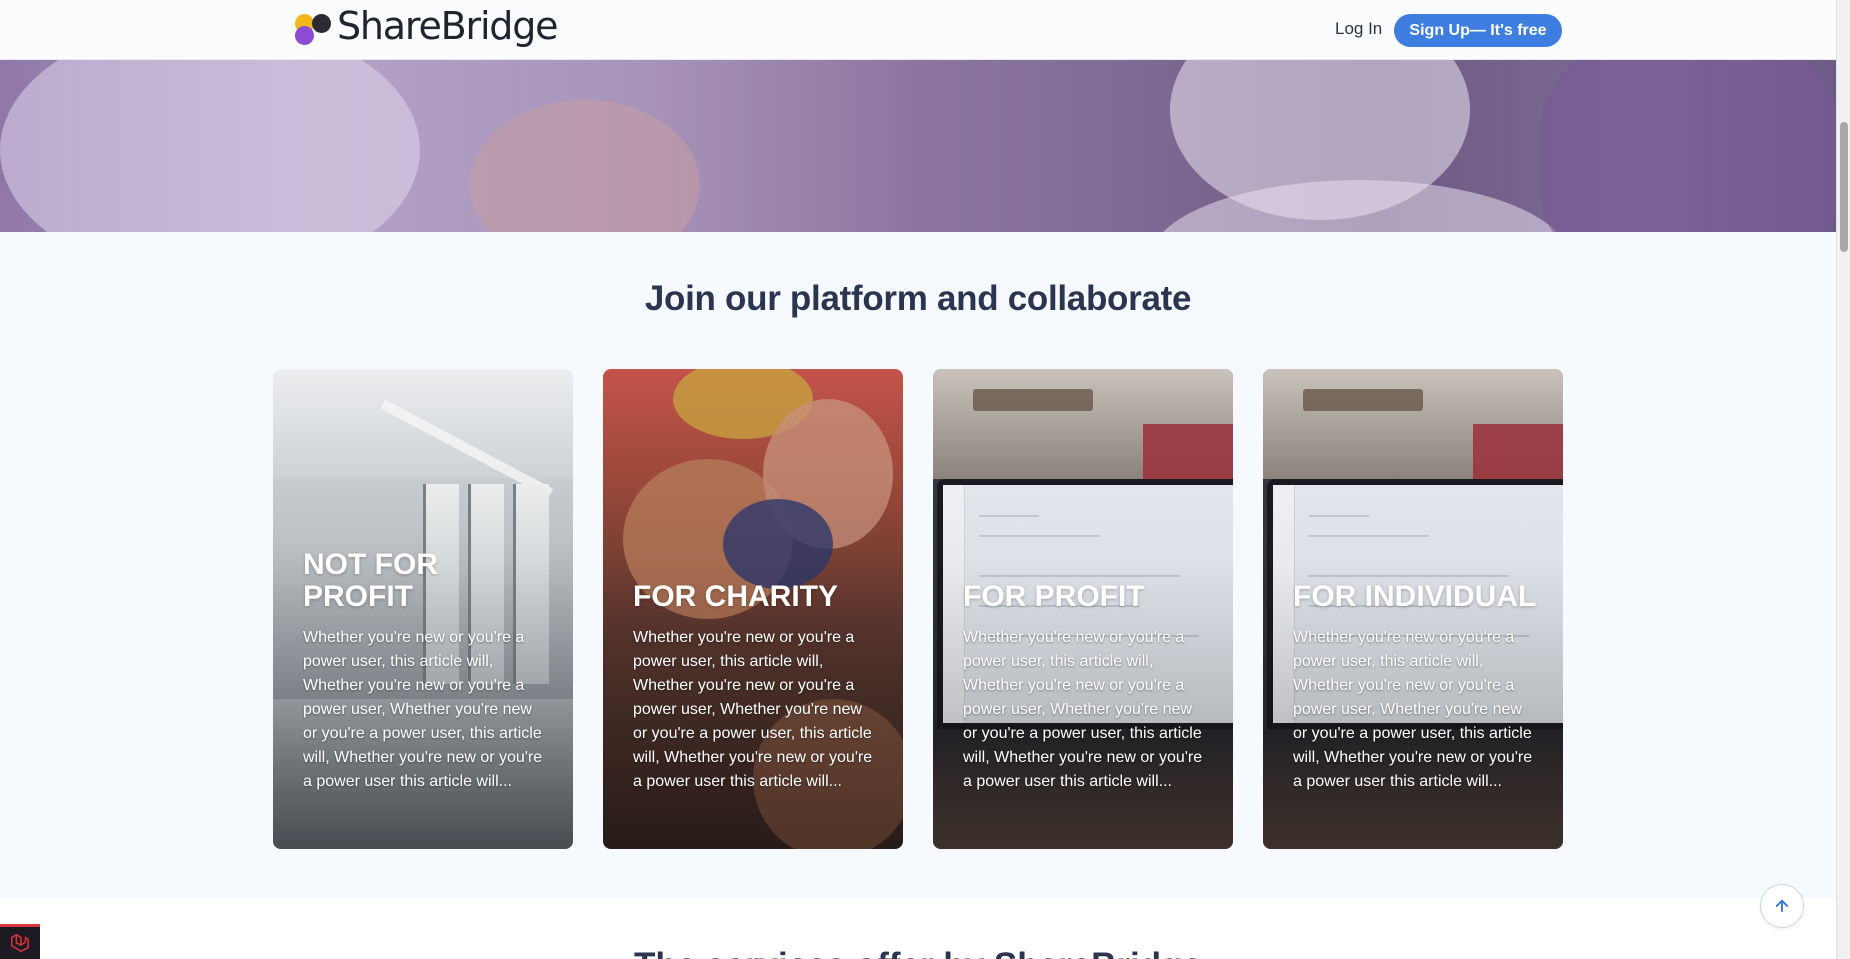  What do you see at coordinates (1843, 479) in the screenshot?
I see `page-scrollbar` at bounding box center [1843, 479].